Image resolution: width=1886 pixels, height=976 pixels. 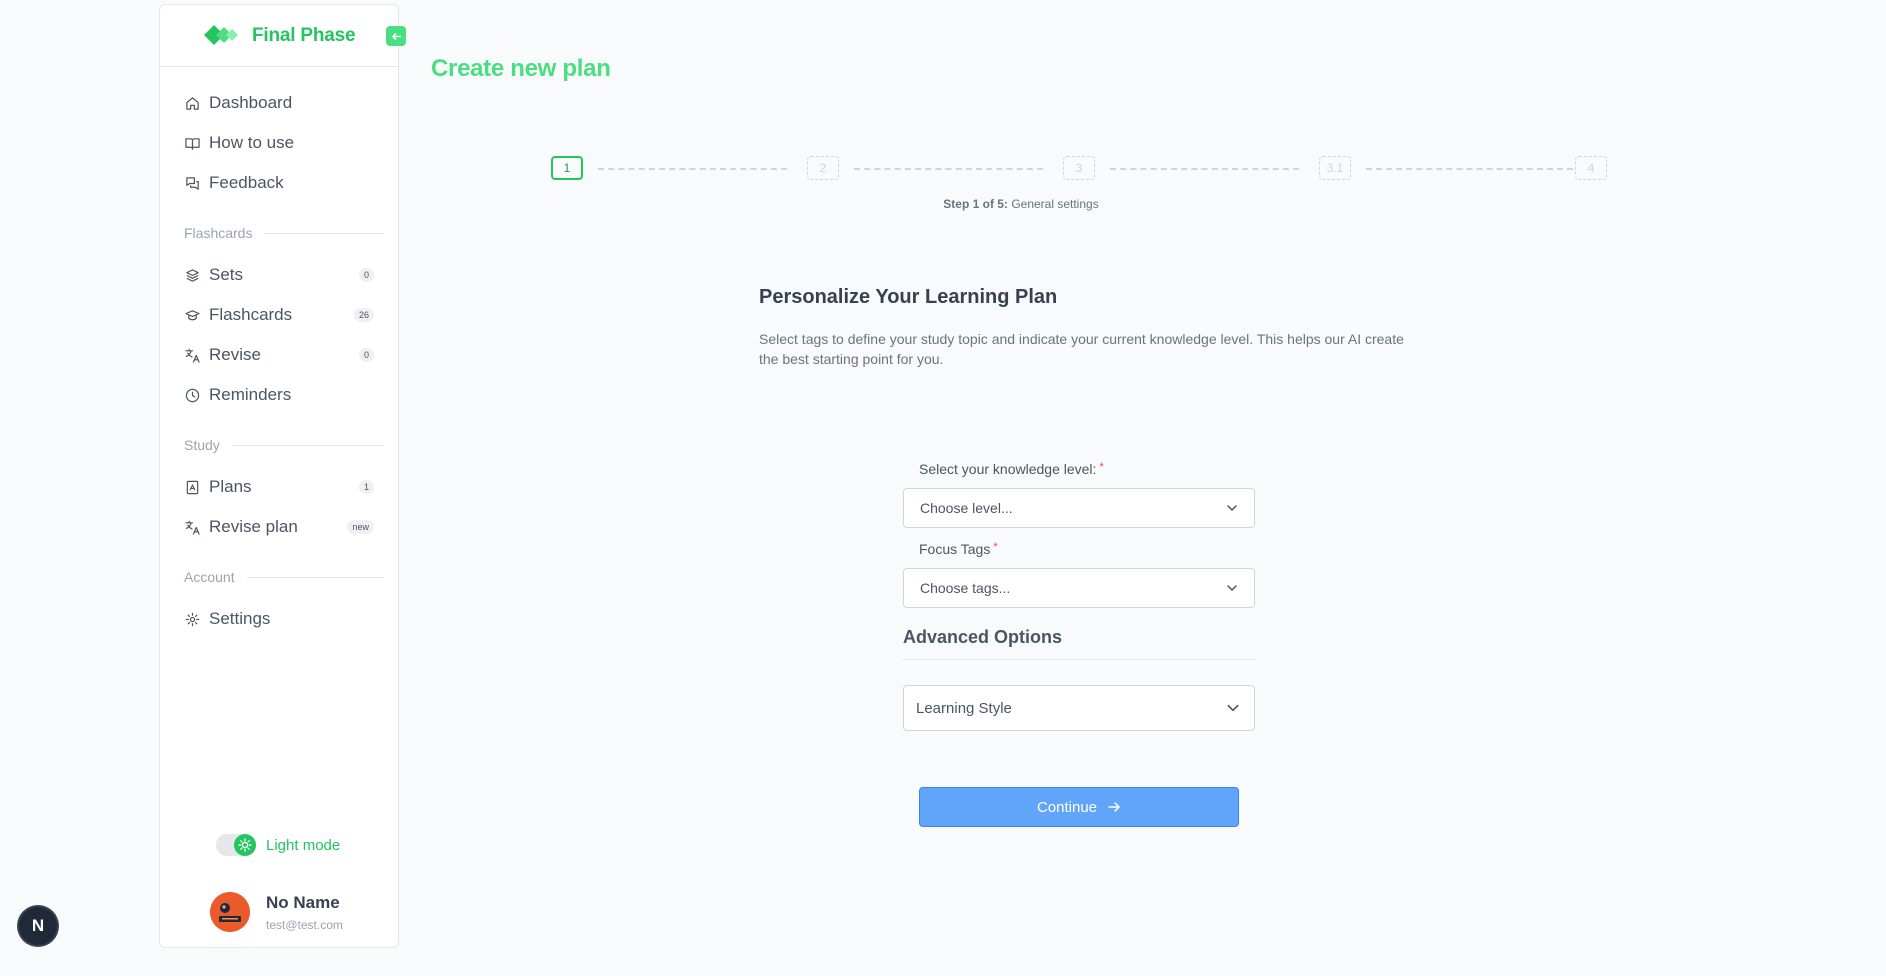 What do you see at coordinates (192, 103) in the screenshot?
I see `home-icon` at bounding box center [192, 103].